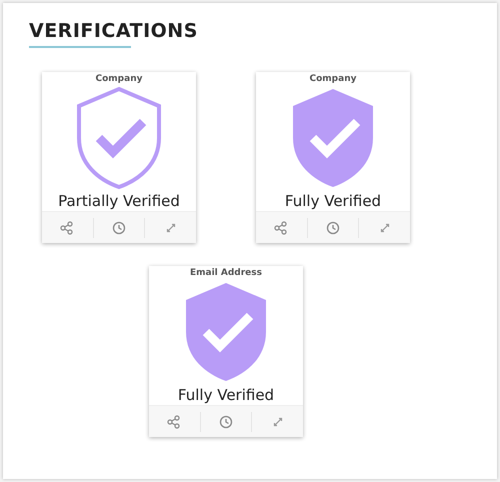 This screenshot has width=500, height=482. What do you see at coordinates (114, 31) in the screenshot?
I see `section-title: VERIFICATIONS` at bounding box center [114, 31].